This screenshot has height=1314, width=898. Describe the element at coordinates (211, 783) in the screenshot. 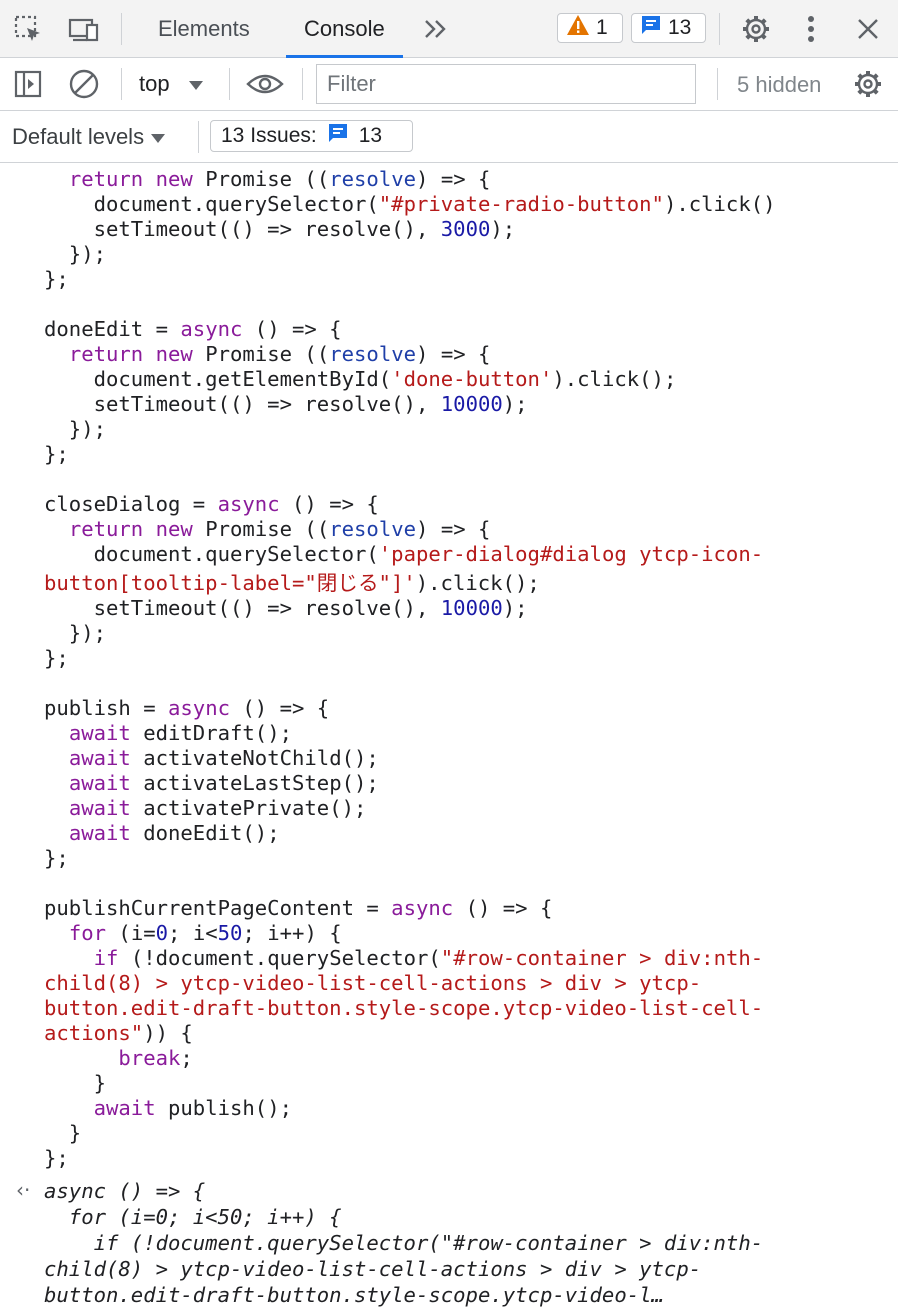

I see `code-line: await activateLastStep();` at that location.